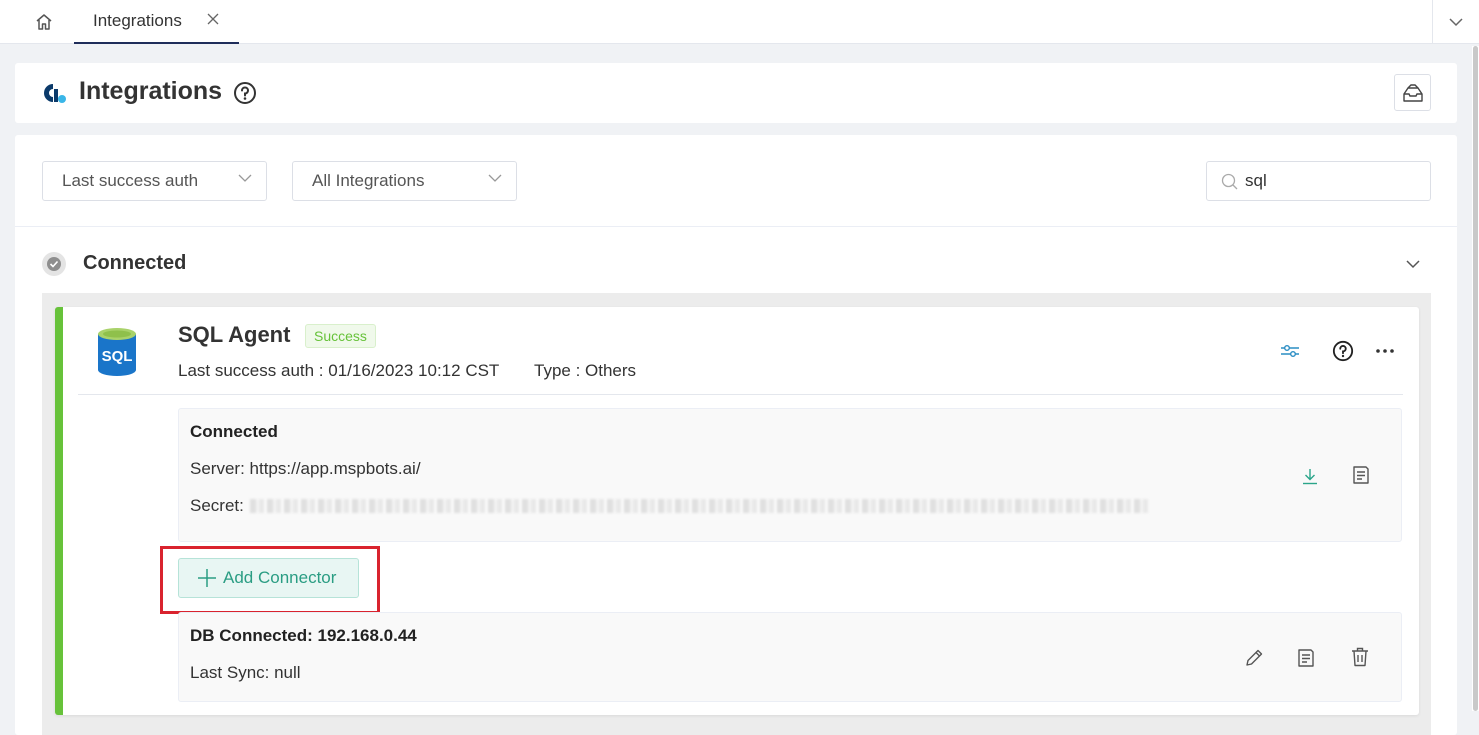 The height and width of the screenshot is (735, 1479). I want to click on secret-label: Secret:, so click(217, 505).